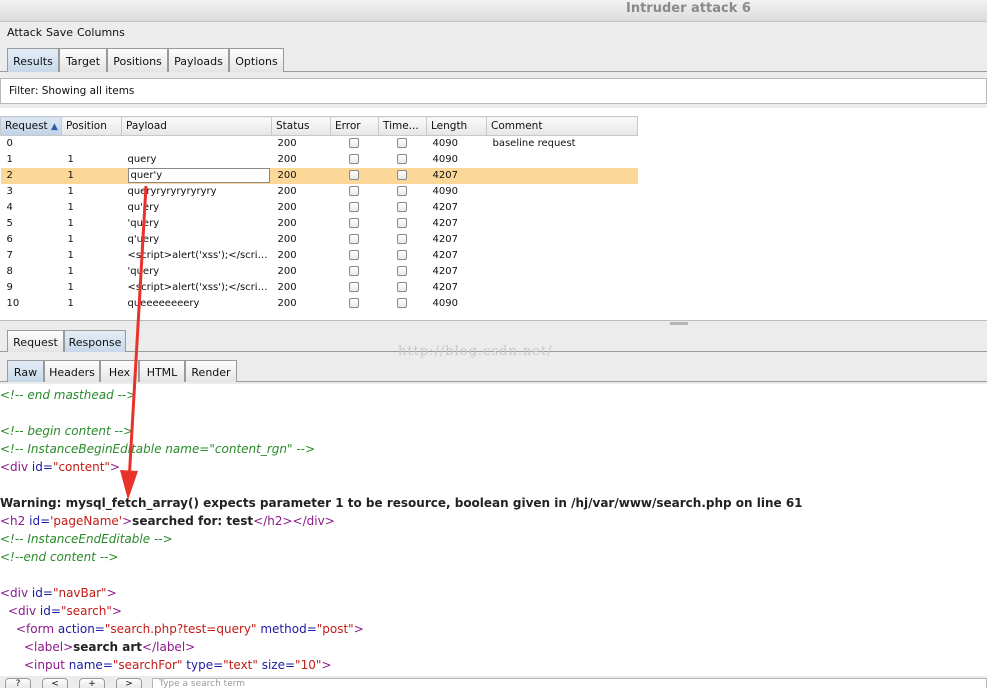  Describe the element at coordinates (91, 126) in the screenshot. I see `column-header-position: Position` at that location.